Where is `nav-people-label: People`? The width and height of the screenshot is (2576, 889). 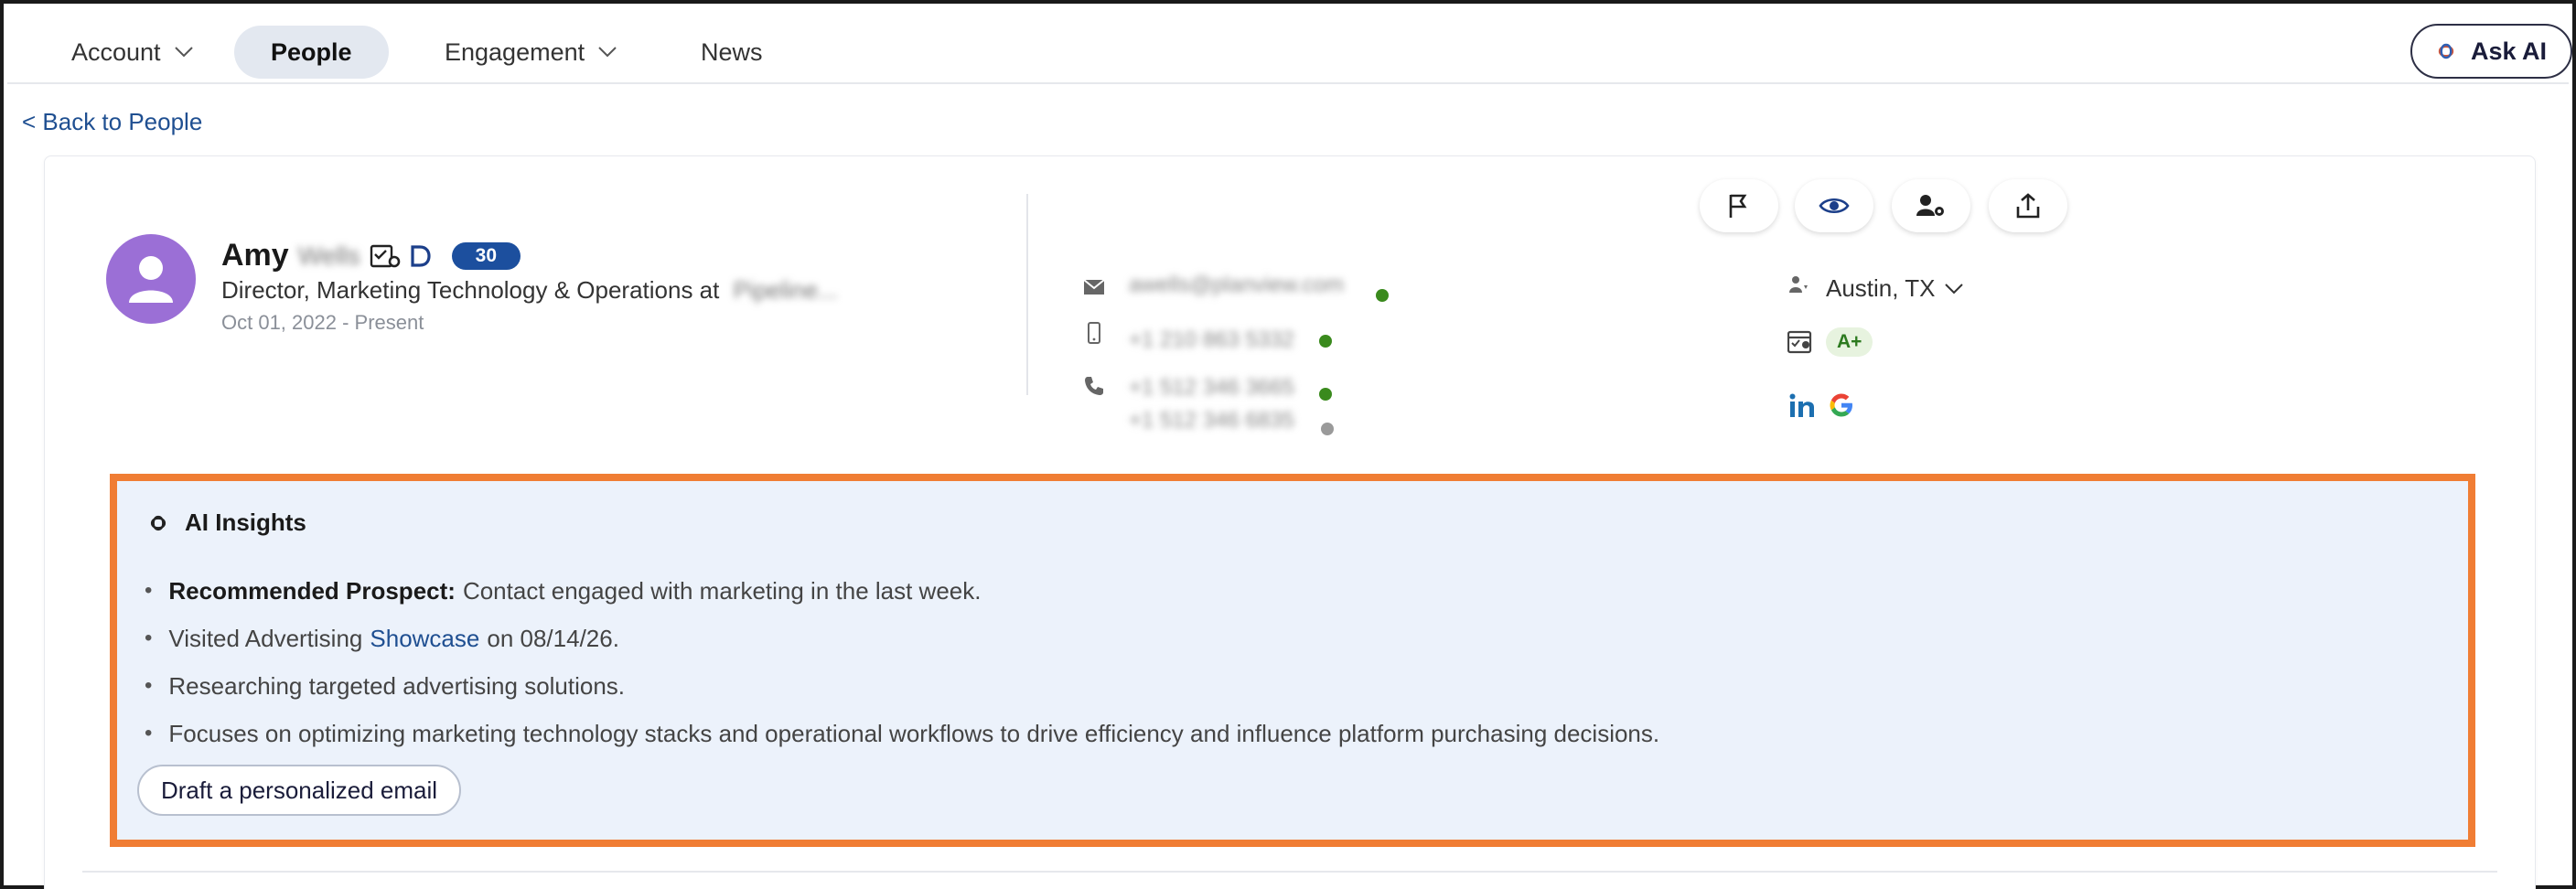
nav-people-label: People is located at coordinates (312, 51).